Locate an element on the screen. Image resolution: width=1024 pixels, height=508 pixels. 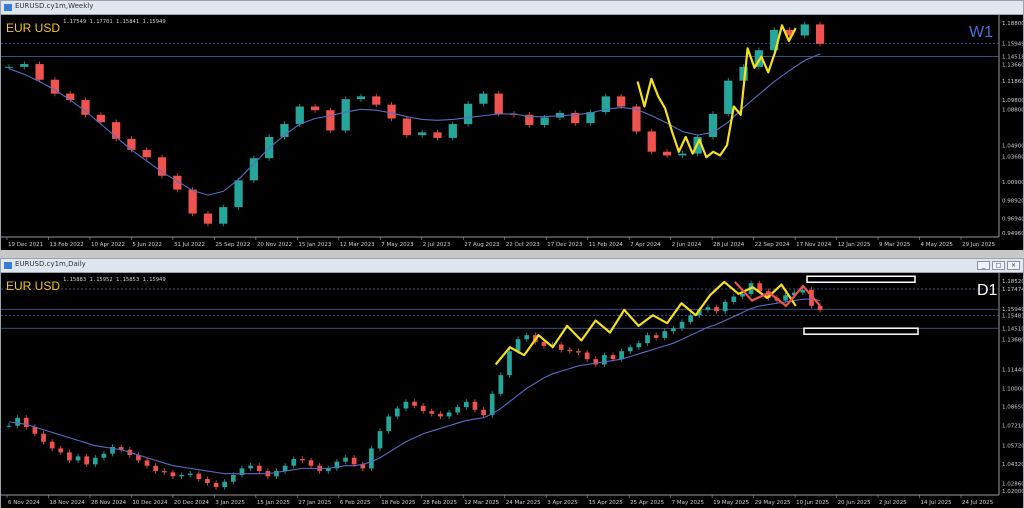
time-tick-label: 9 Mar 2025 is located at coordinates (895, 245).